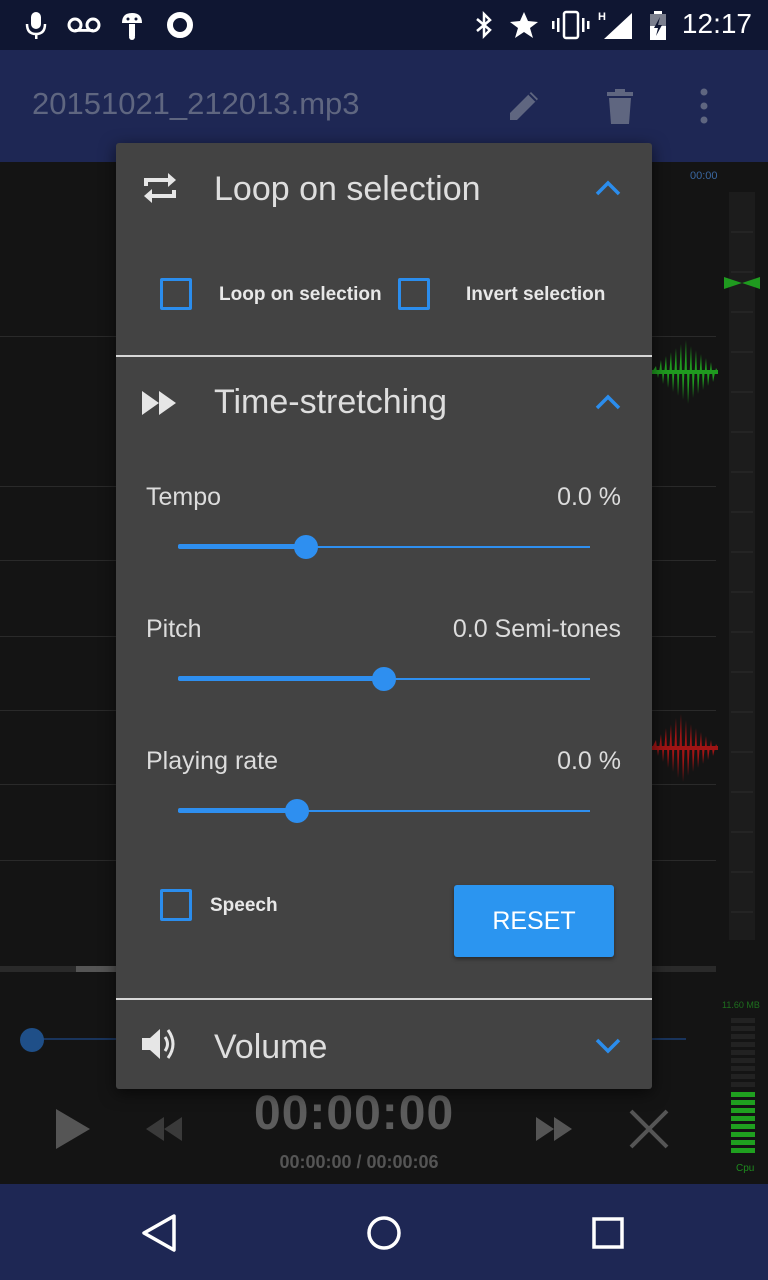  Describe the element at coordinates (608, 1233) in the screenshot. I see `recents-icon` at that location.